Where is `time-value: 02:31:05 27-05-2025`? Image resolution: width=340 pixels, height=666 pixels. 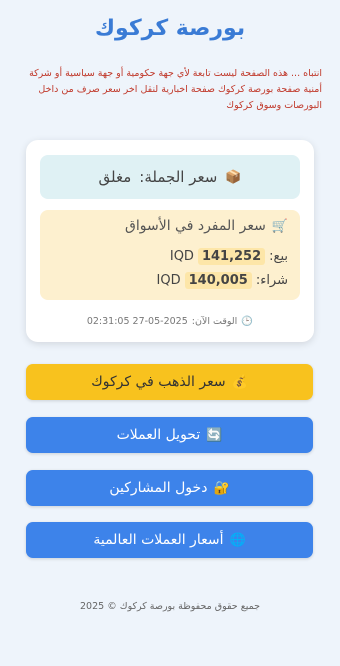 time-value: 02:31:05 27-05-2025 is located at coordinates (137, 321).